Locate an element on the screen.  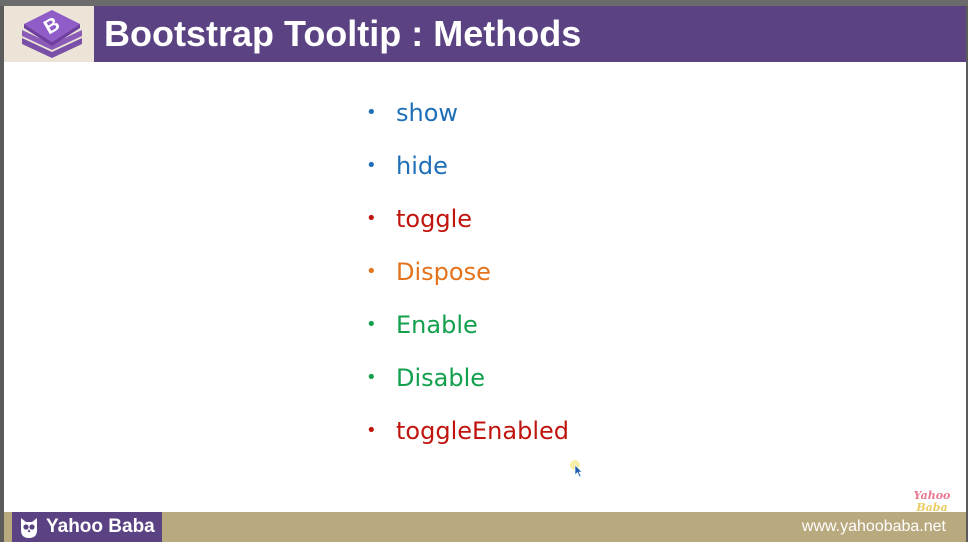
method-item: • Dispose is located at coordinates (467, 273).